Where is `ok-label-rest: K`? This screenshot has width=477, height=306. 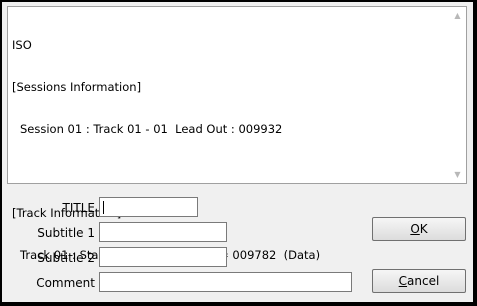
ok-label-rest: K is located at coordinates (423, 229).